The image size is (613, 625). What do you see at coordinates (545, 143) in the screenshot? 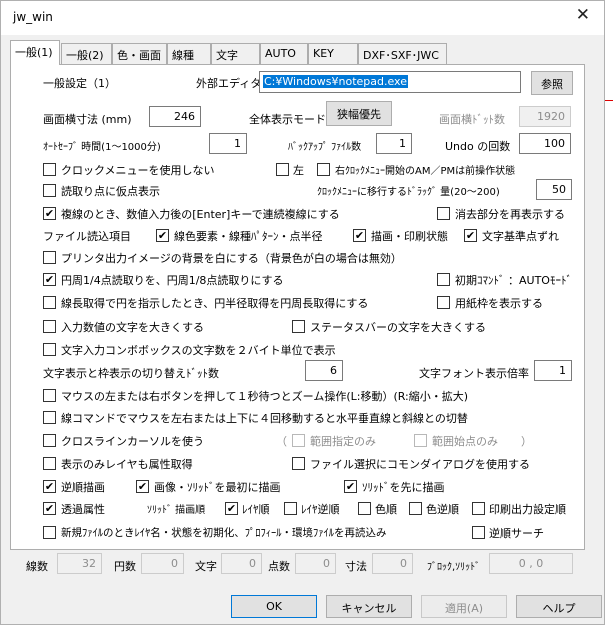
I see `undo-input: 100` at bounding box center [545, 143].